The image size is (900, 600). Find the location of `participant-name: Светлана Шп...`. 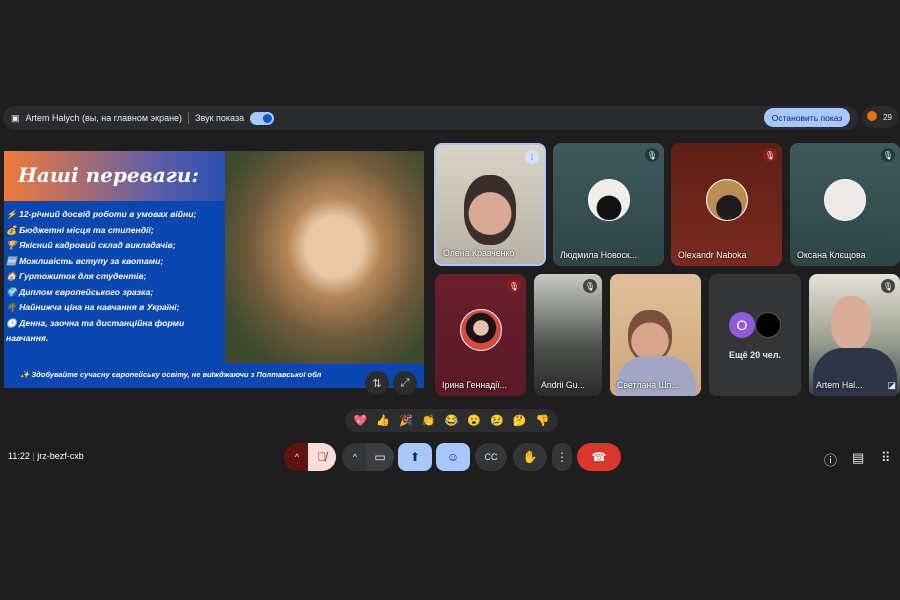

participant-name: Светлана Шп... is located at coordinates (648, 385).